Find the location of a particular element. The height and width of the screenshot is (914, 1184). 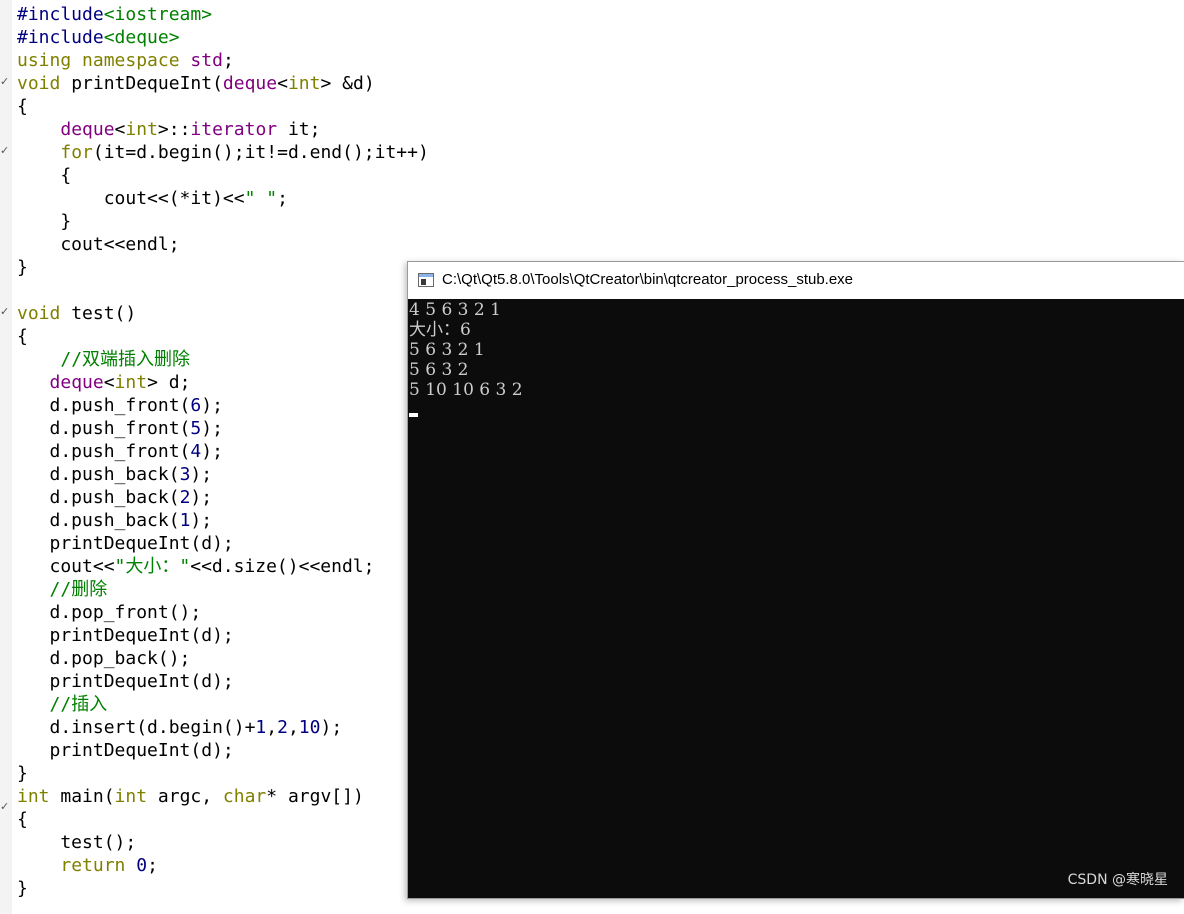

code-line: using namespace std; is located at coordinates (223, 60).